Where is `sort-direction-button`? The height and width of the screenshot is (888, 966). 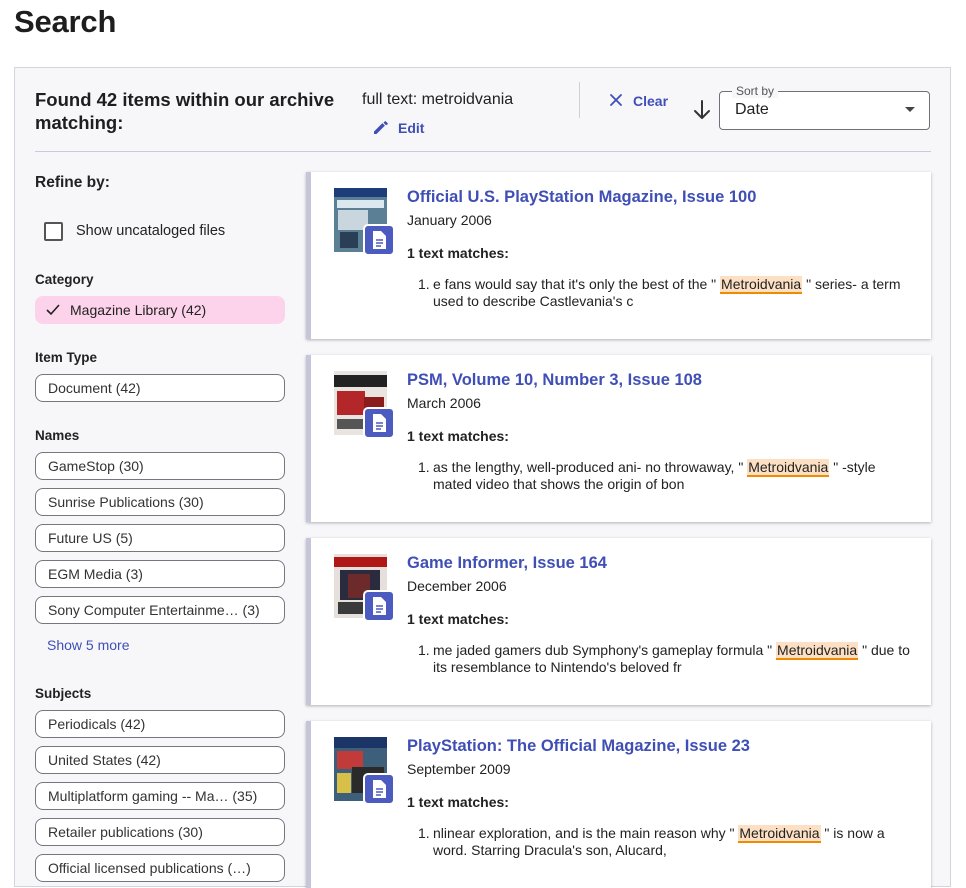 sort-direction-button is located at coordinates (702, 110).